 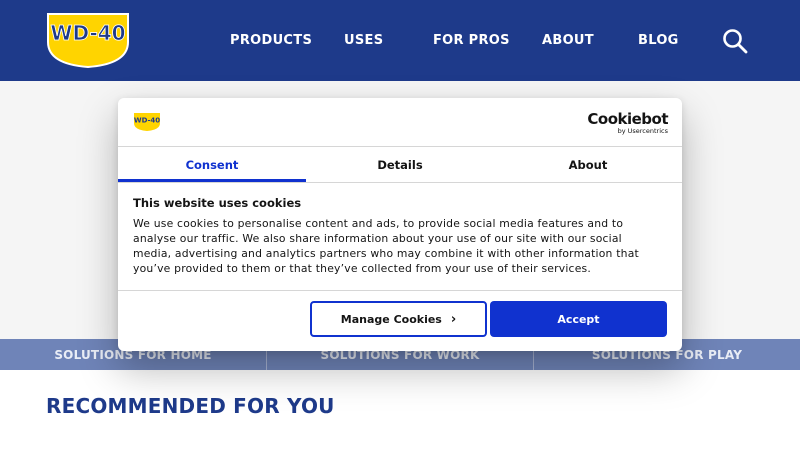 What do you see at coordinates (212, 164) in the screenshot?
I see `tab-consent: Consent` at bounding box center [212, 164].